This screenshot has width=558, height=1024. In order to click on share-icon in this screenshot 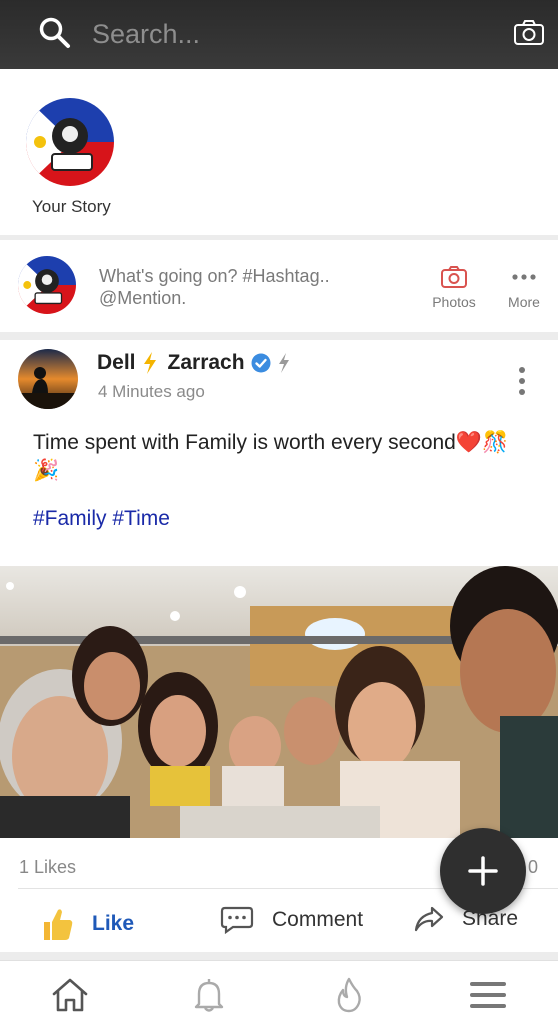, I will do `click(429, 919)`.